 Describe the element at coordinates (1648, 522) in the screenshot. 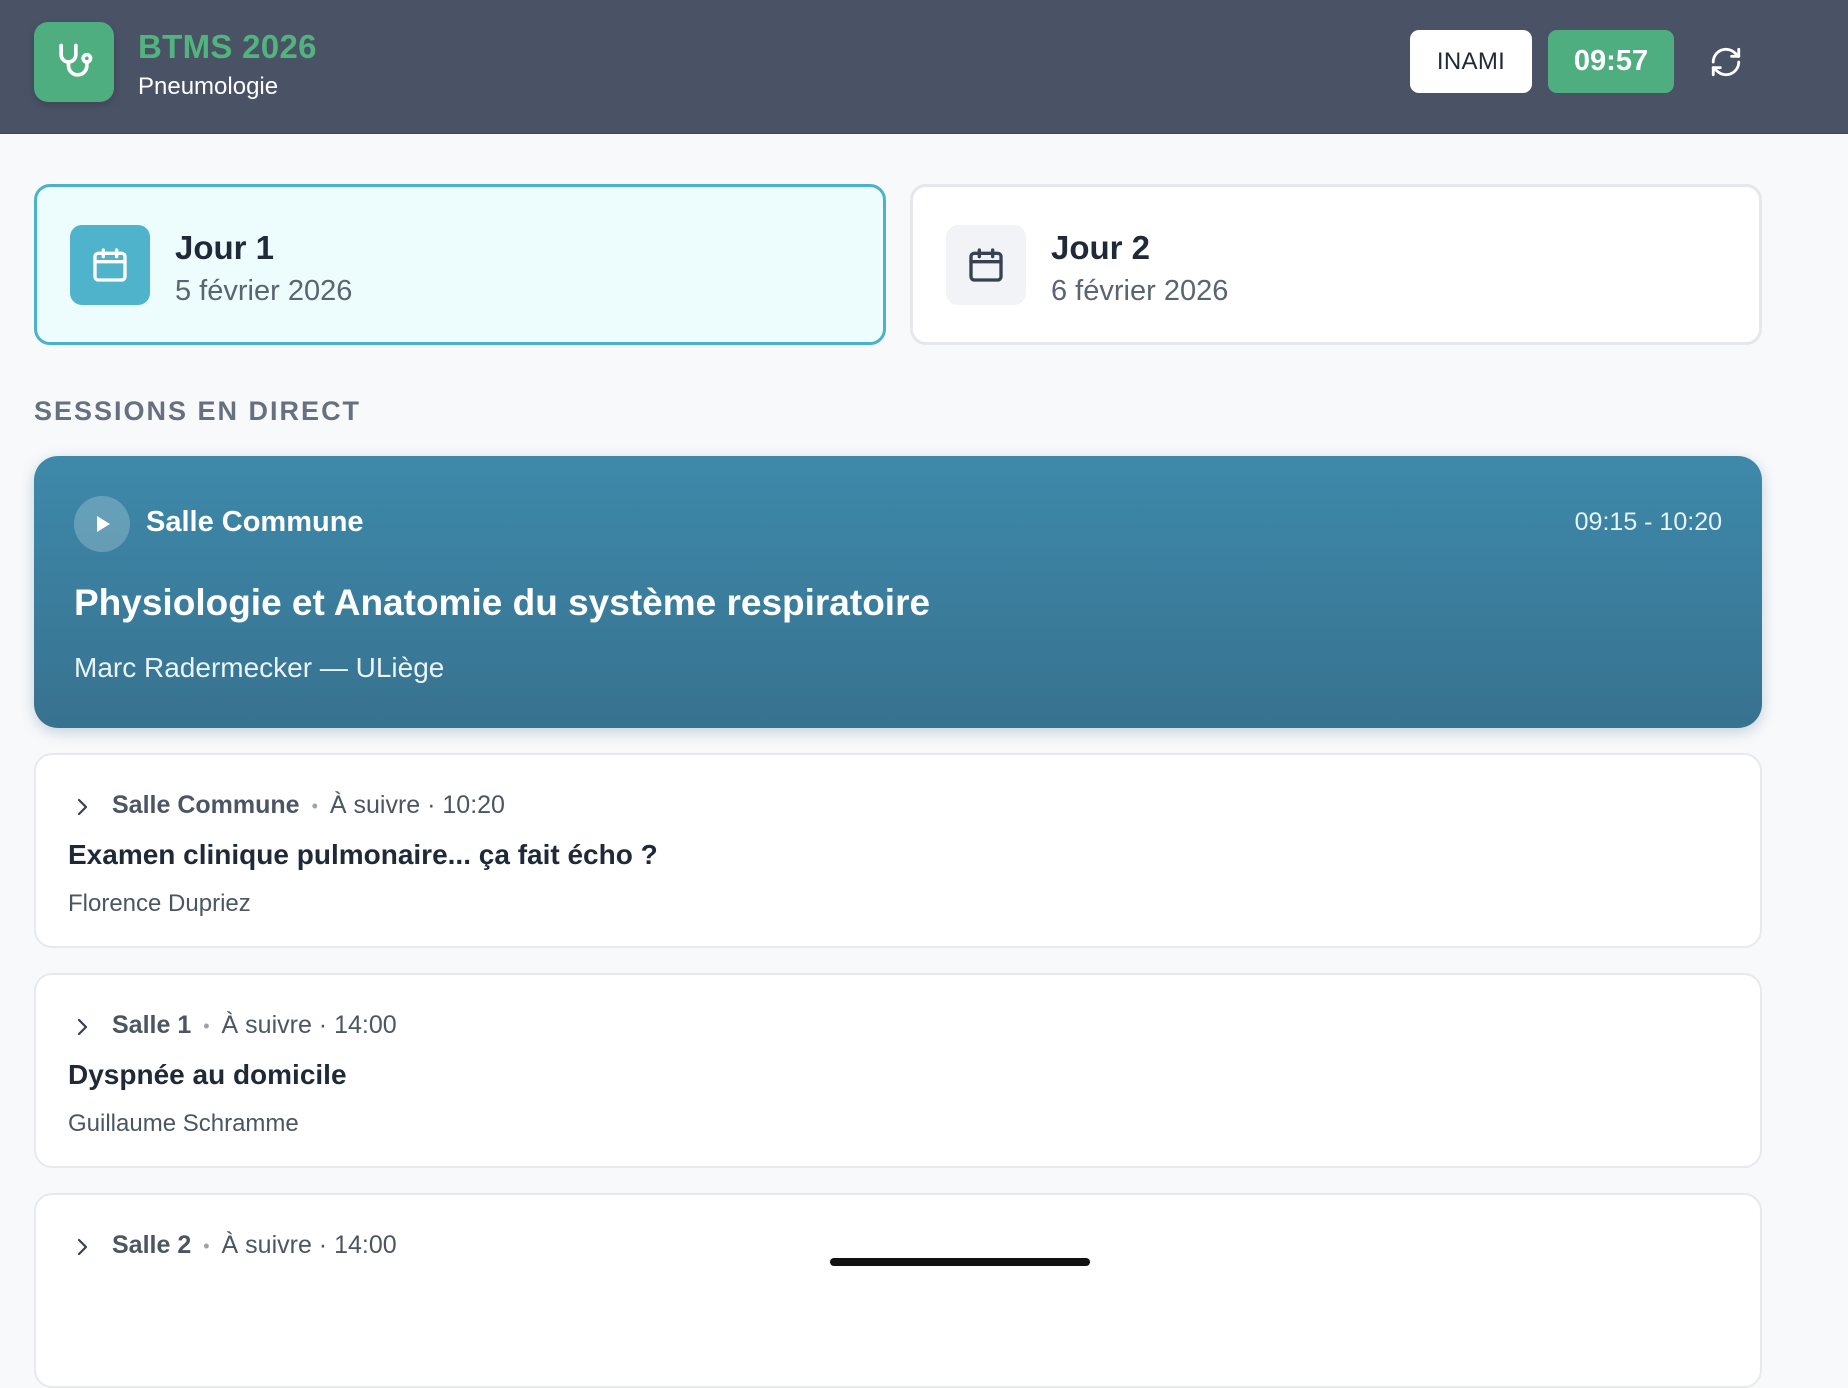

I see `live-time-range: 09:15 - 10:20` at that location.